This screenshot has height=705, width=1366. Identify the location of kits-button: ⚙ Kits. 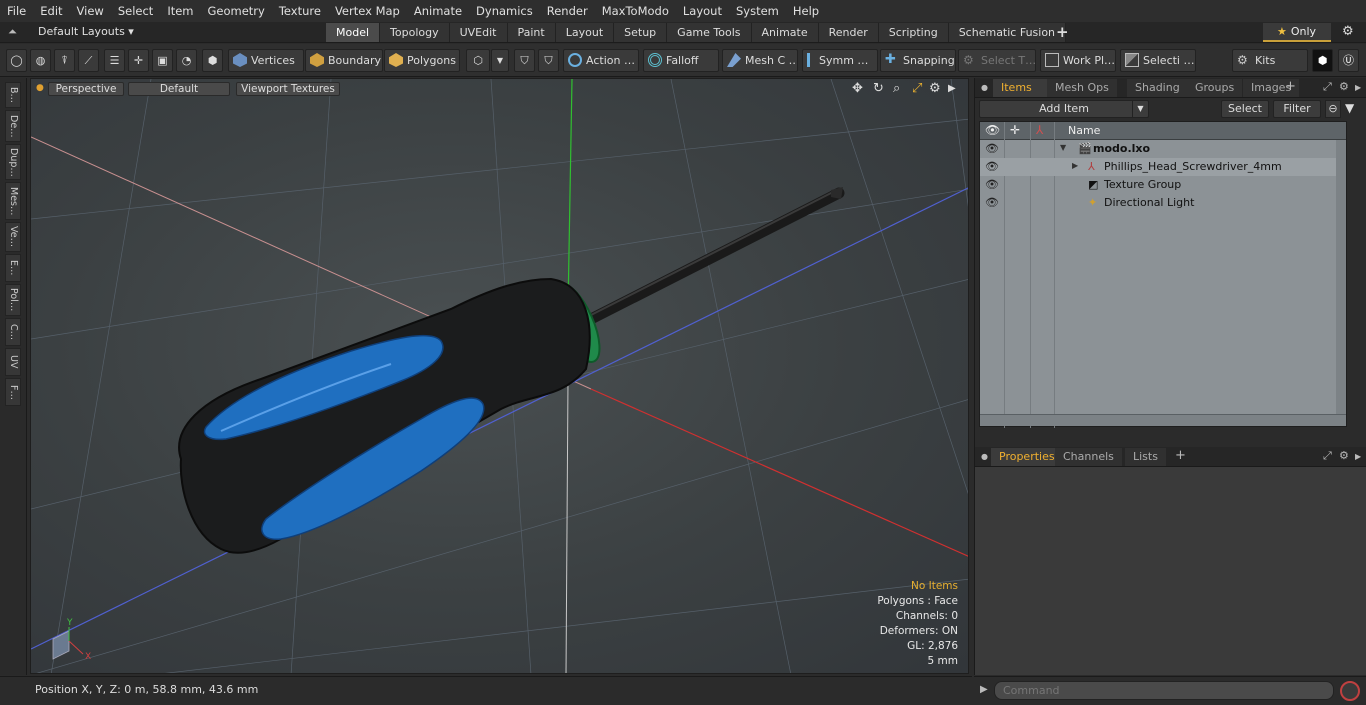
(1270, 60).